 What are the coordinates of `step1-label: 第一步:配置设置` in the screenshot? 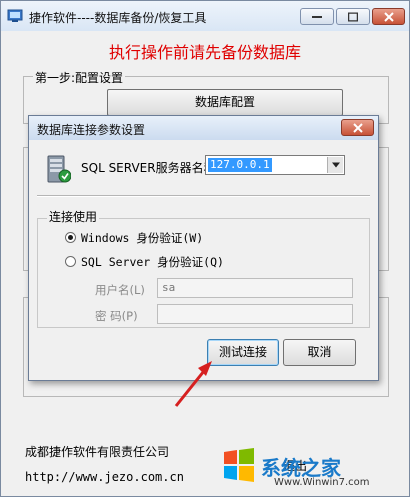 It's located at (79, 77).